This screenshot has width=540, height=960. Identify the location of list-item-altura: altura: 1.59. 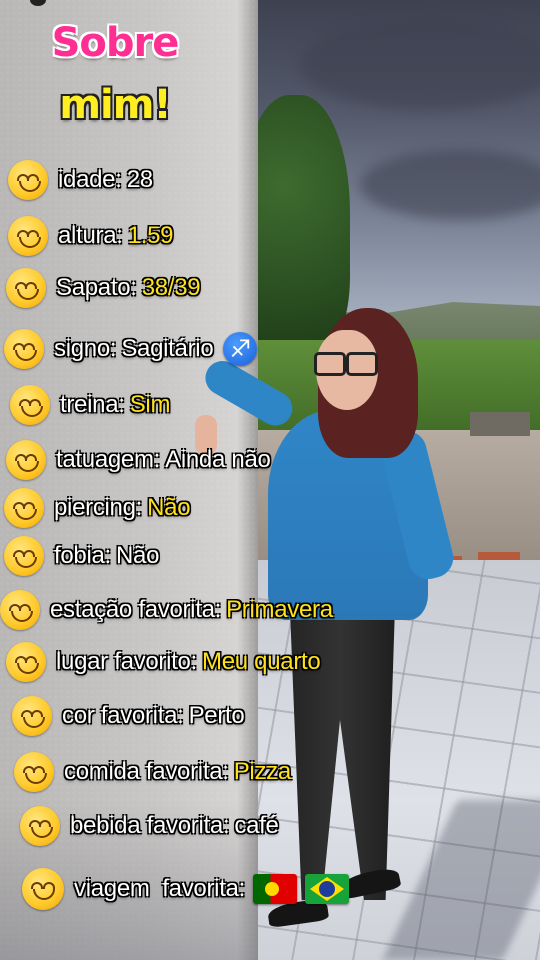
(91, 236).